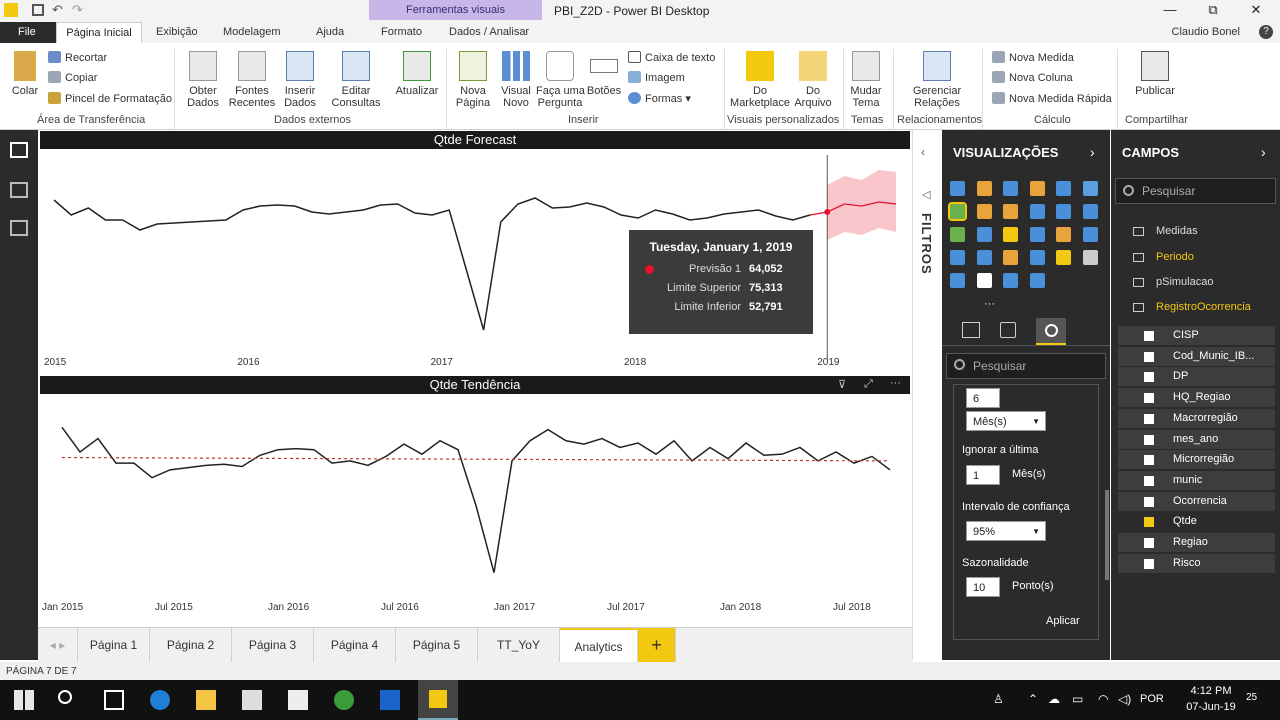 The width and height of the screenshot is (1280, 720). Describe the element at coordinates (895, 383) in the screenshot. I see `more-options-icon: ···` at that location.